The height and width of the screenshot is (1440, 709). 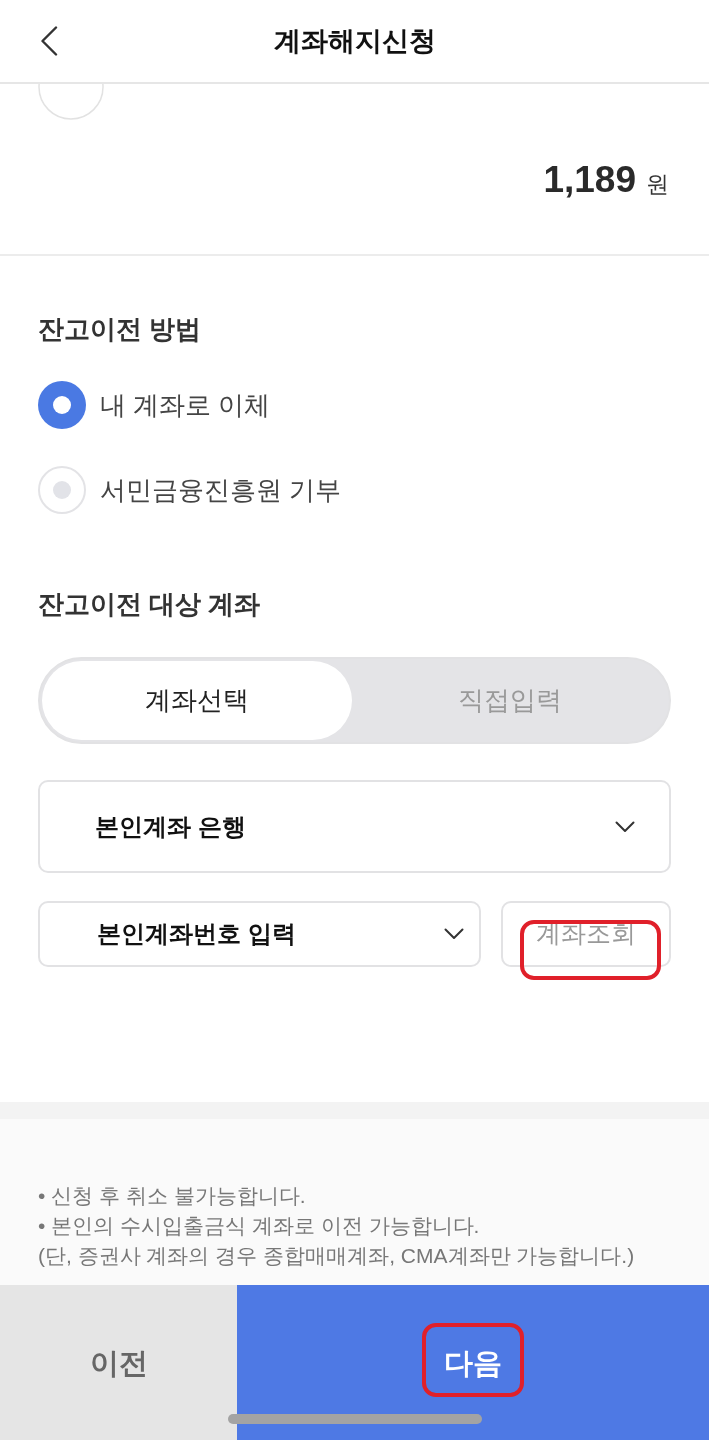 What do you see at coordinates (172, 1196) in the screenshot?
I see `notice-text: • 신청 후 취소 불가능합니다.` at bounding box center [172, 1196].